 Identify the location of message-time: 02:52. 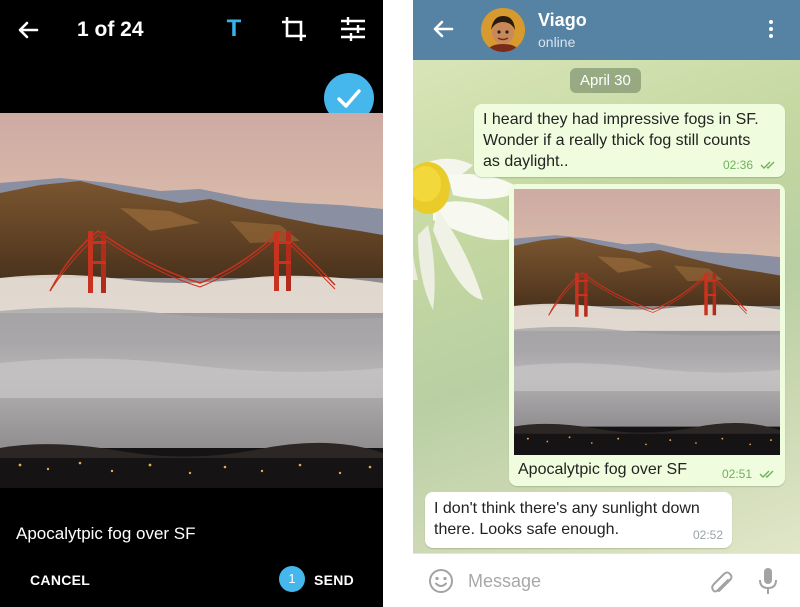
(708, 535).